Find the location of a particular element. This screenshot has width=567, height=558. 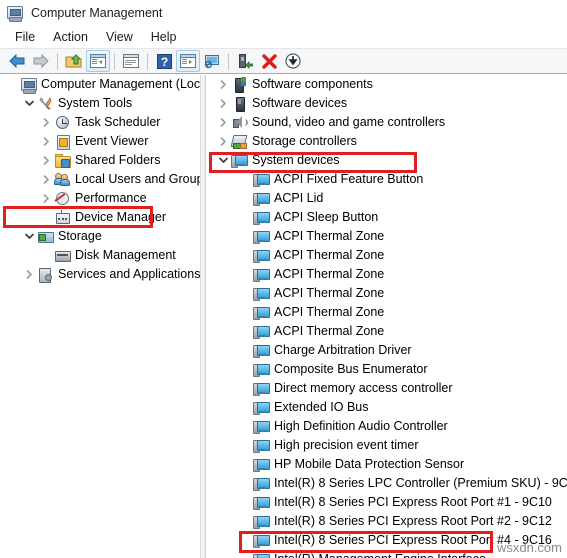

update-driver-button is located at coordinates (245, 61).